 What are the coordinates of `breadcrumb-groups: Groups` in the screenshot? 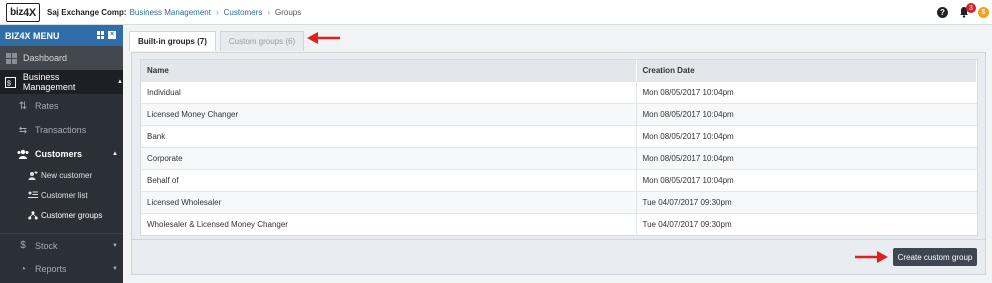 It's located at (288, 12).